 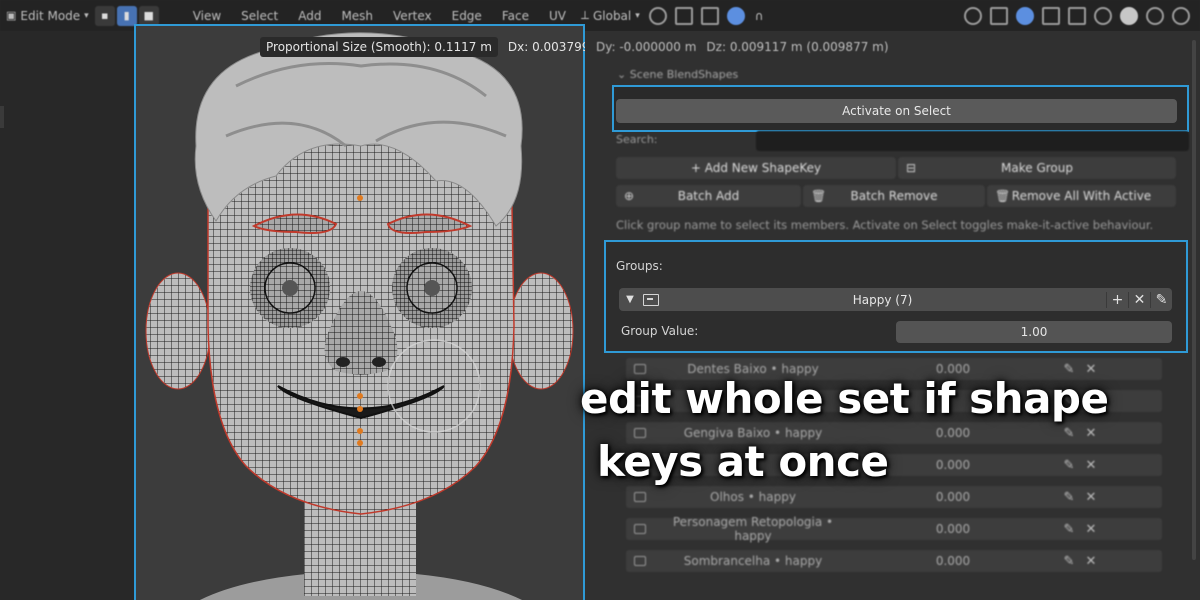 What do you see at coordinates (67, 315) in the screenshot?
I see `toolbar-strip` at bounding box center [67, 315].